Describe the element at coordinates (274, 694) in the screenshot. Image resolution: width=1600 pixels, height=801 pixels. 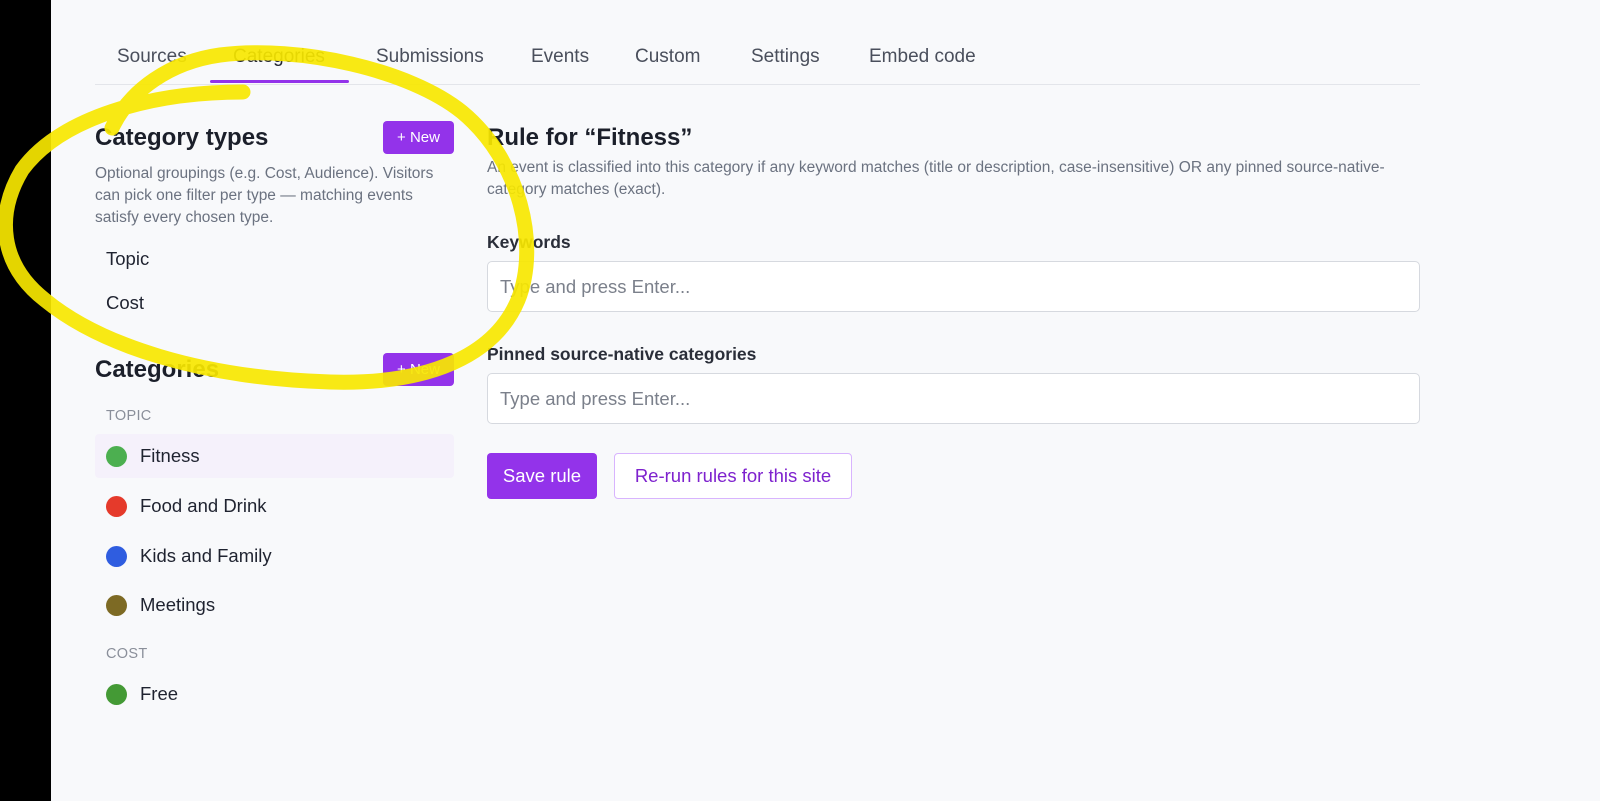
I see `category-item-free: Free` at that location.